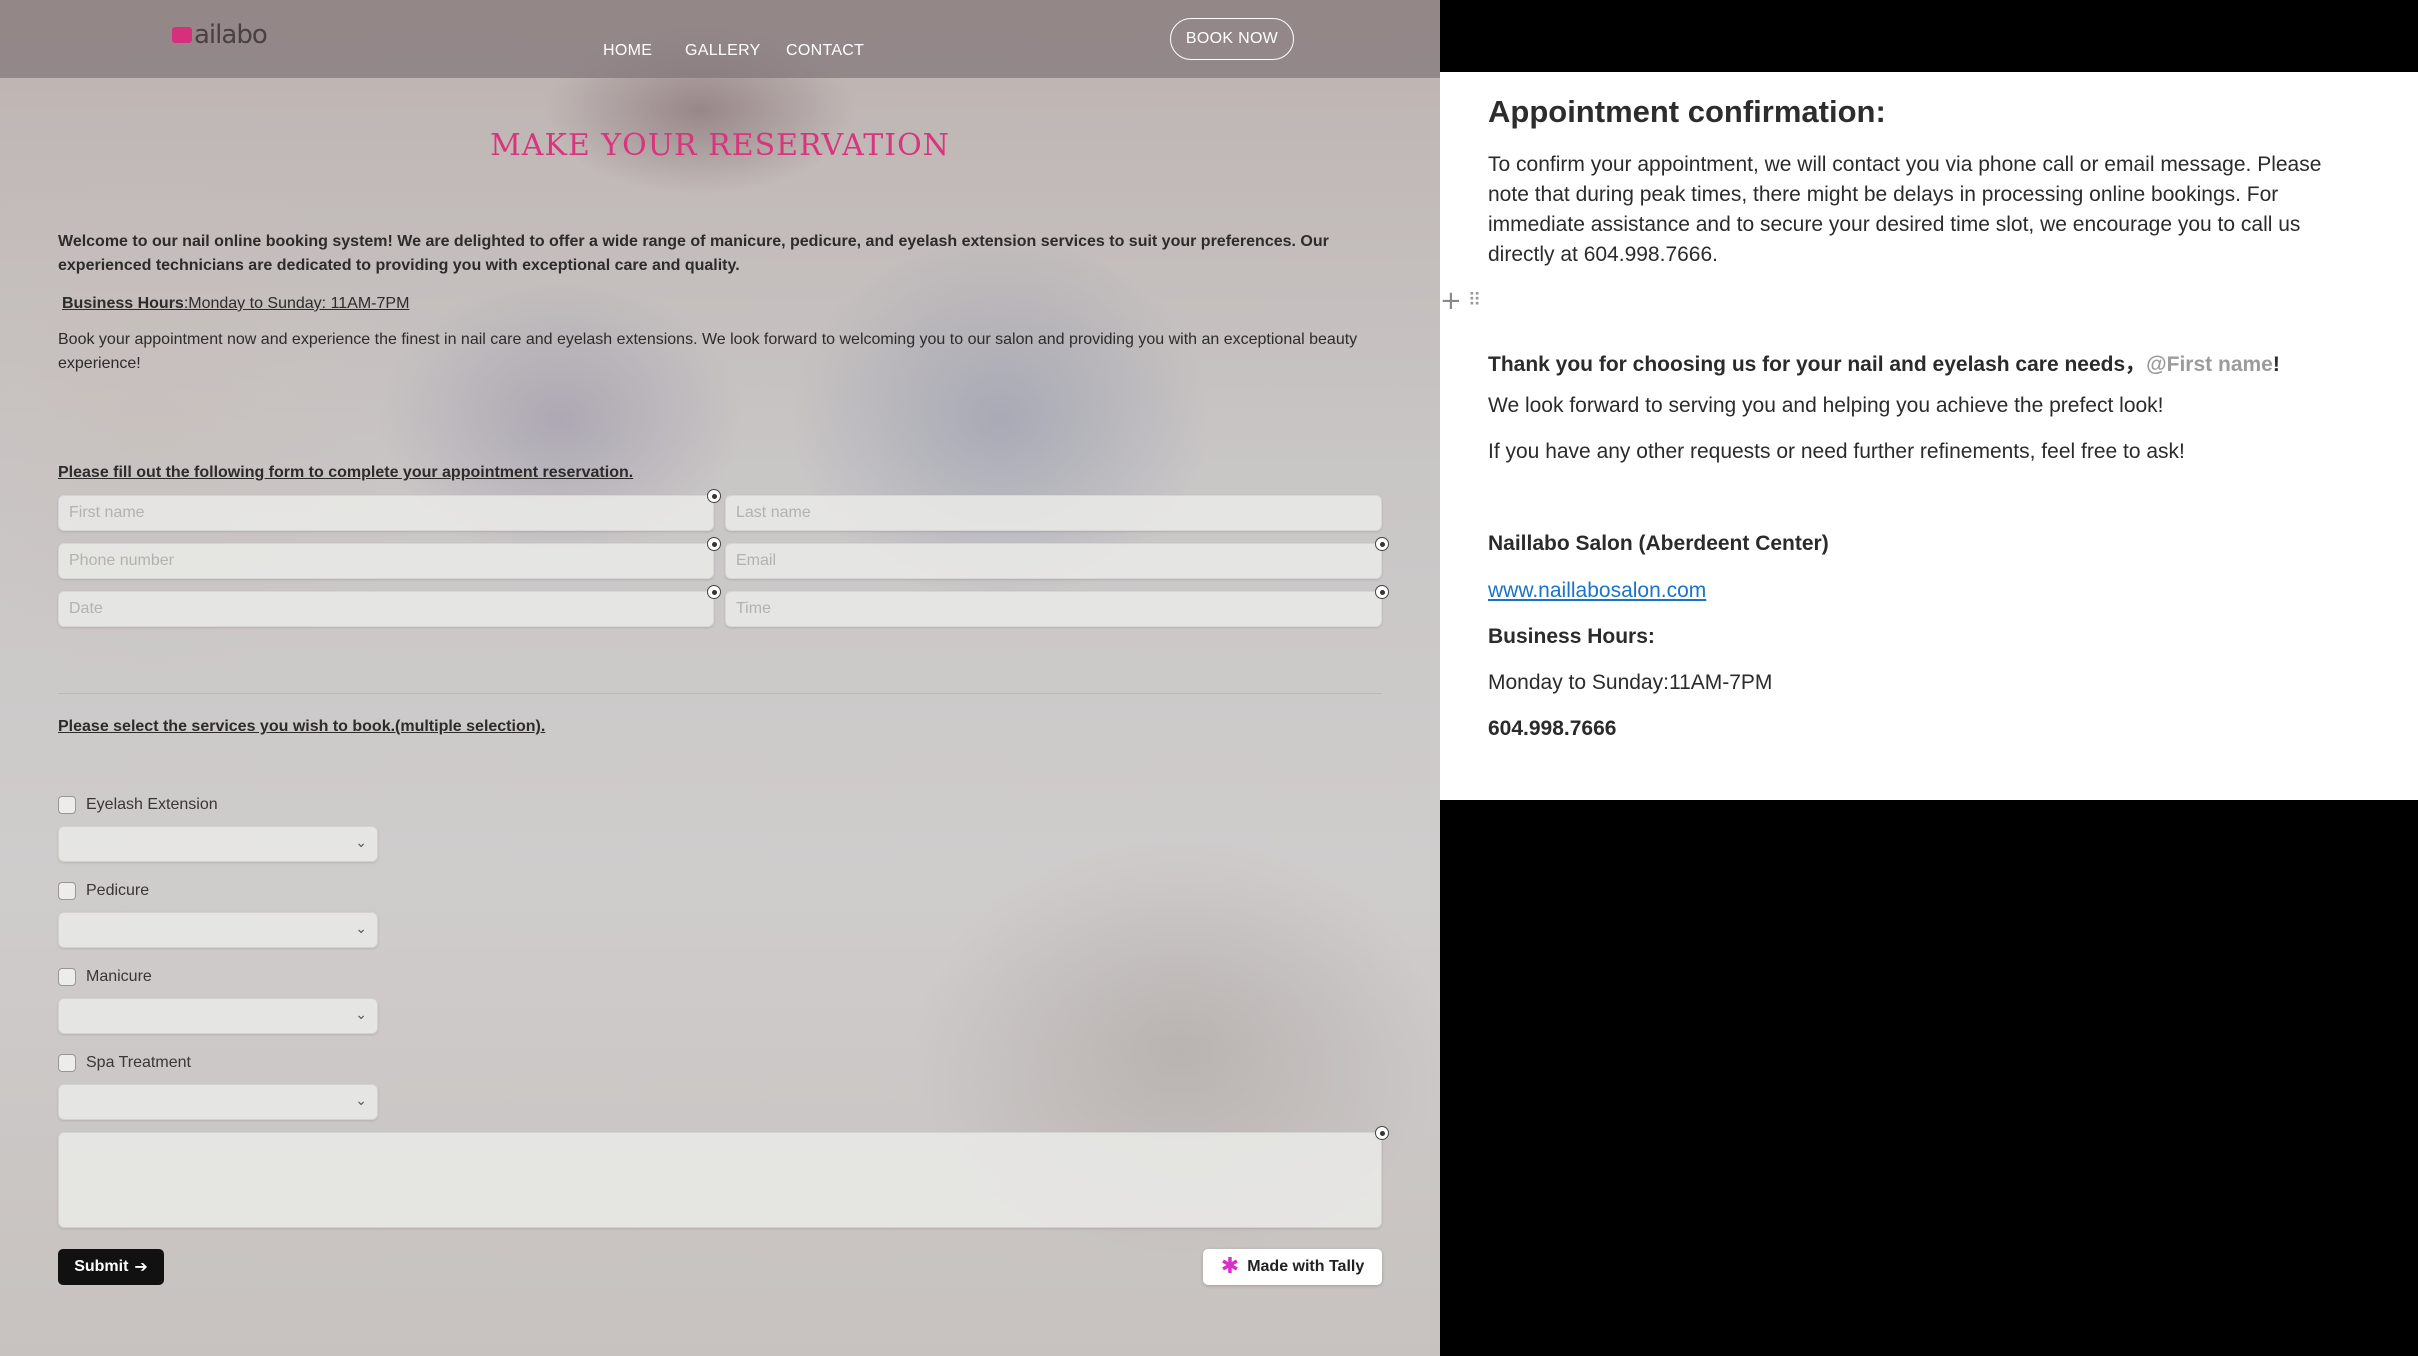 This screenshot has width=2418, height=1356. Describe the element at coordinates (182, 35) in the screenshot. I see `logo-mark` at that location.